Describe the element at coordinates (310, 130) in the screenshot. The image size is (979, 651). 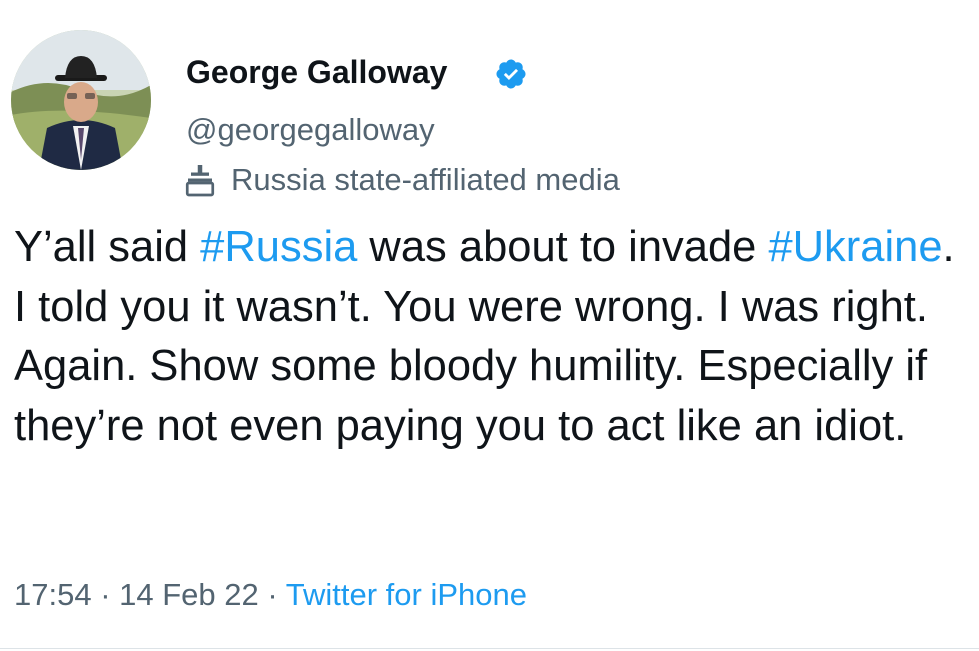
I see `handle: @georgegalloway` at that location.